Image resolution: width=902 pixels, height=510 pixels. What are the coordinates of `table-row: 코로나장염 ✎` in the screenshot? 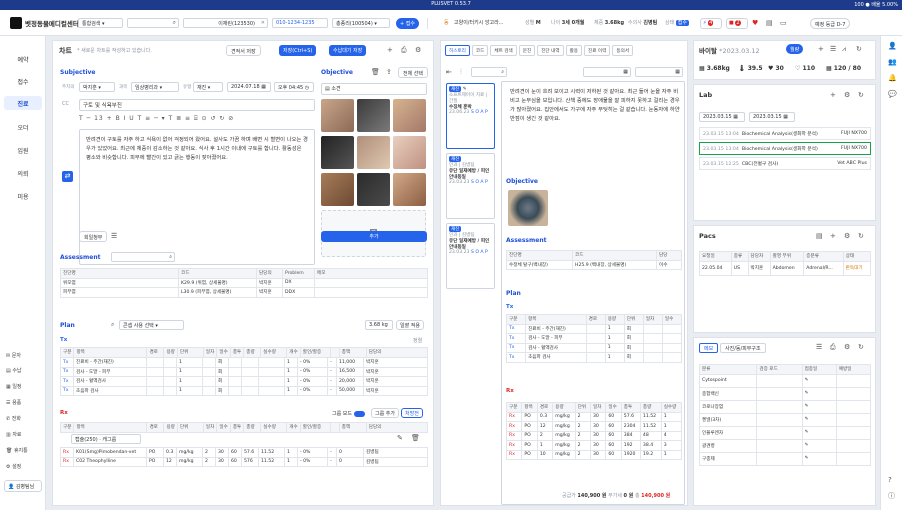 It's located at (785, 406).